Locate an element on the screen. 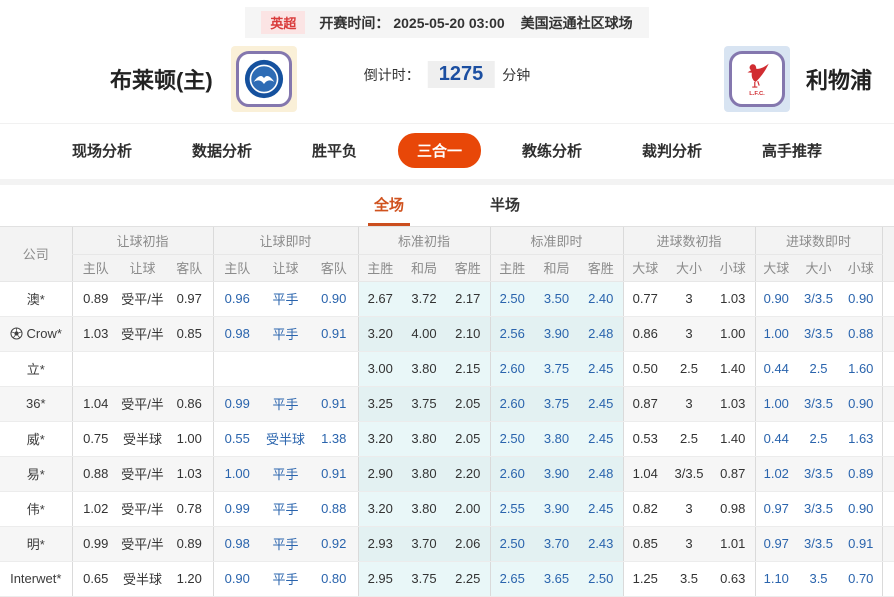 The height and width of the screenshot is (597, 894). company-name: 36* is located at coordinates (35, 403).